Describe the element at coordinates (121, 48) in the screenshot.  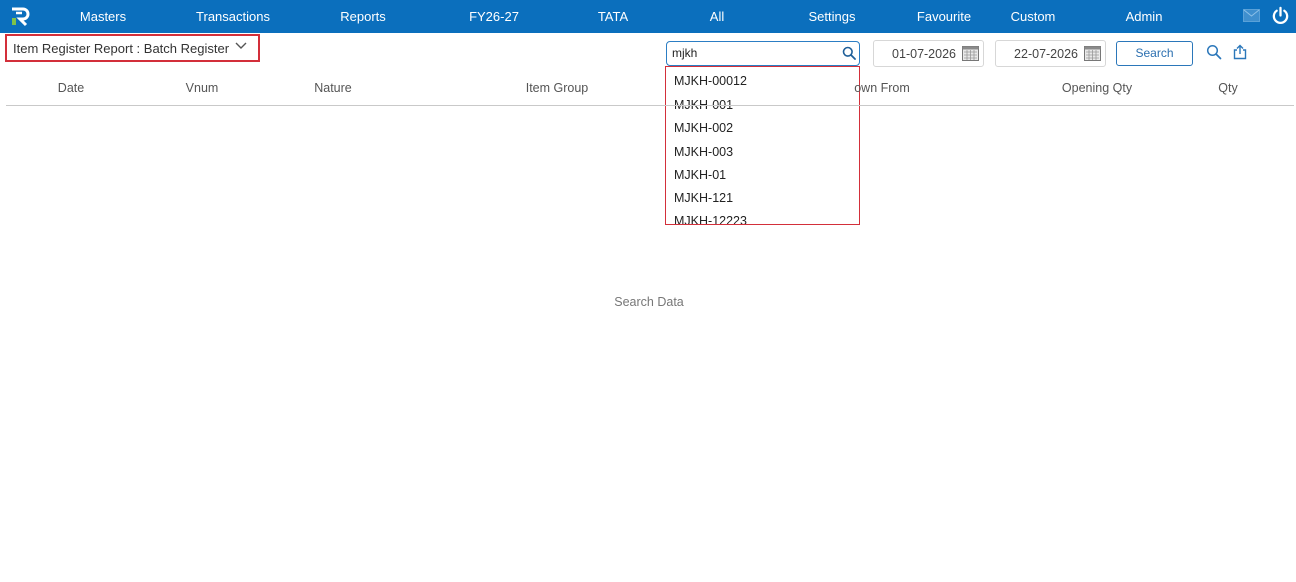
I see `report-type-label: Item Register Report : Batch Register` at that location.